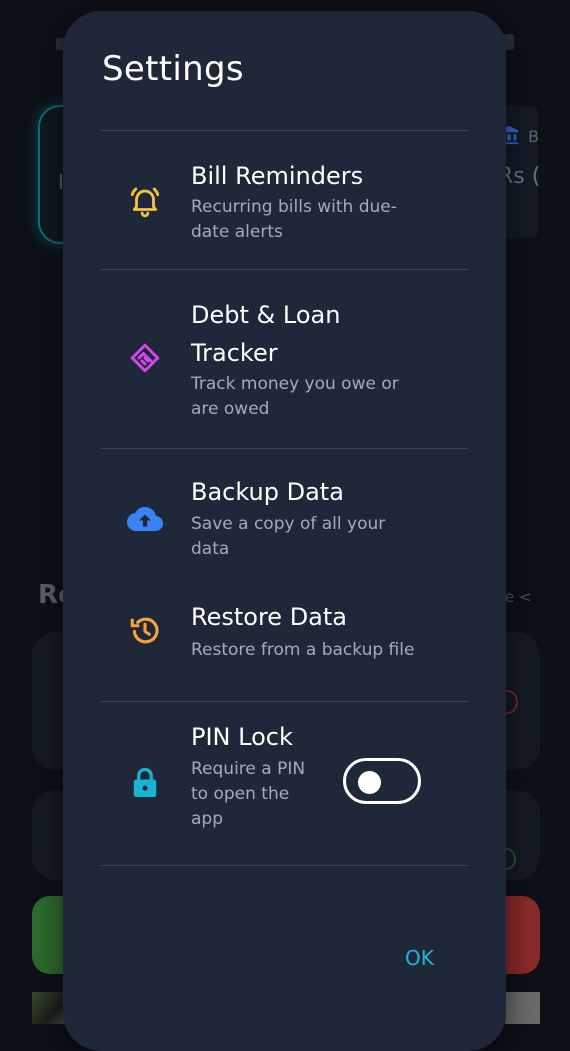 This screenshot has width=570, height=1051. What do you see at coordinates (294, 207) in the screenshot?
I see `settings-item-subtitle: Recurring bills with due-` at bounding box center [294, 207].